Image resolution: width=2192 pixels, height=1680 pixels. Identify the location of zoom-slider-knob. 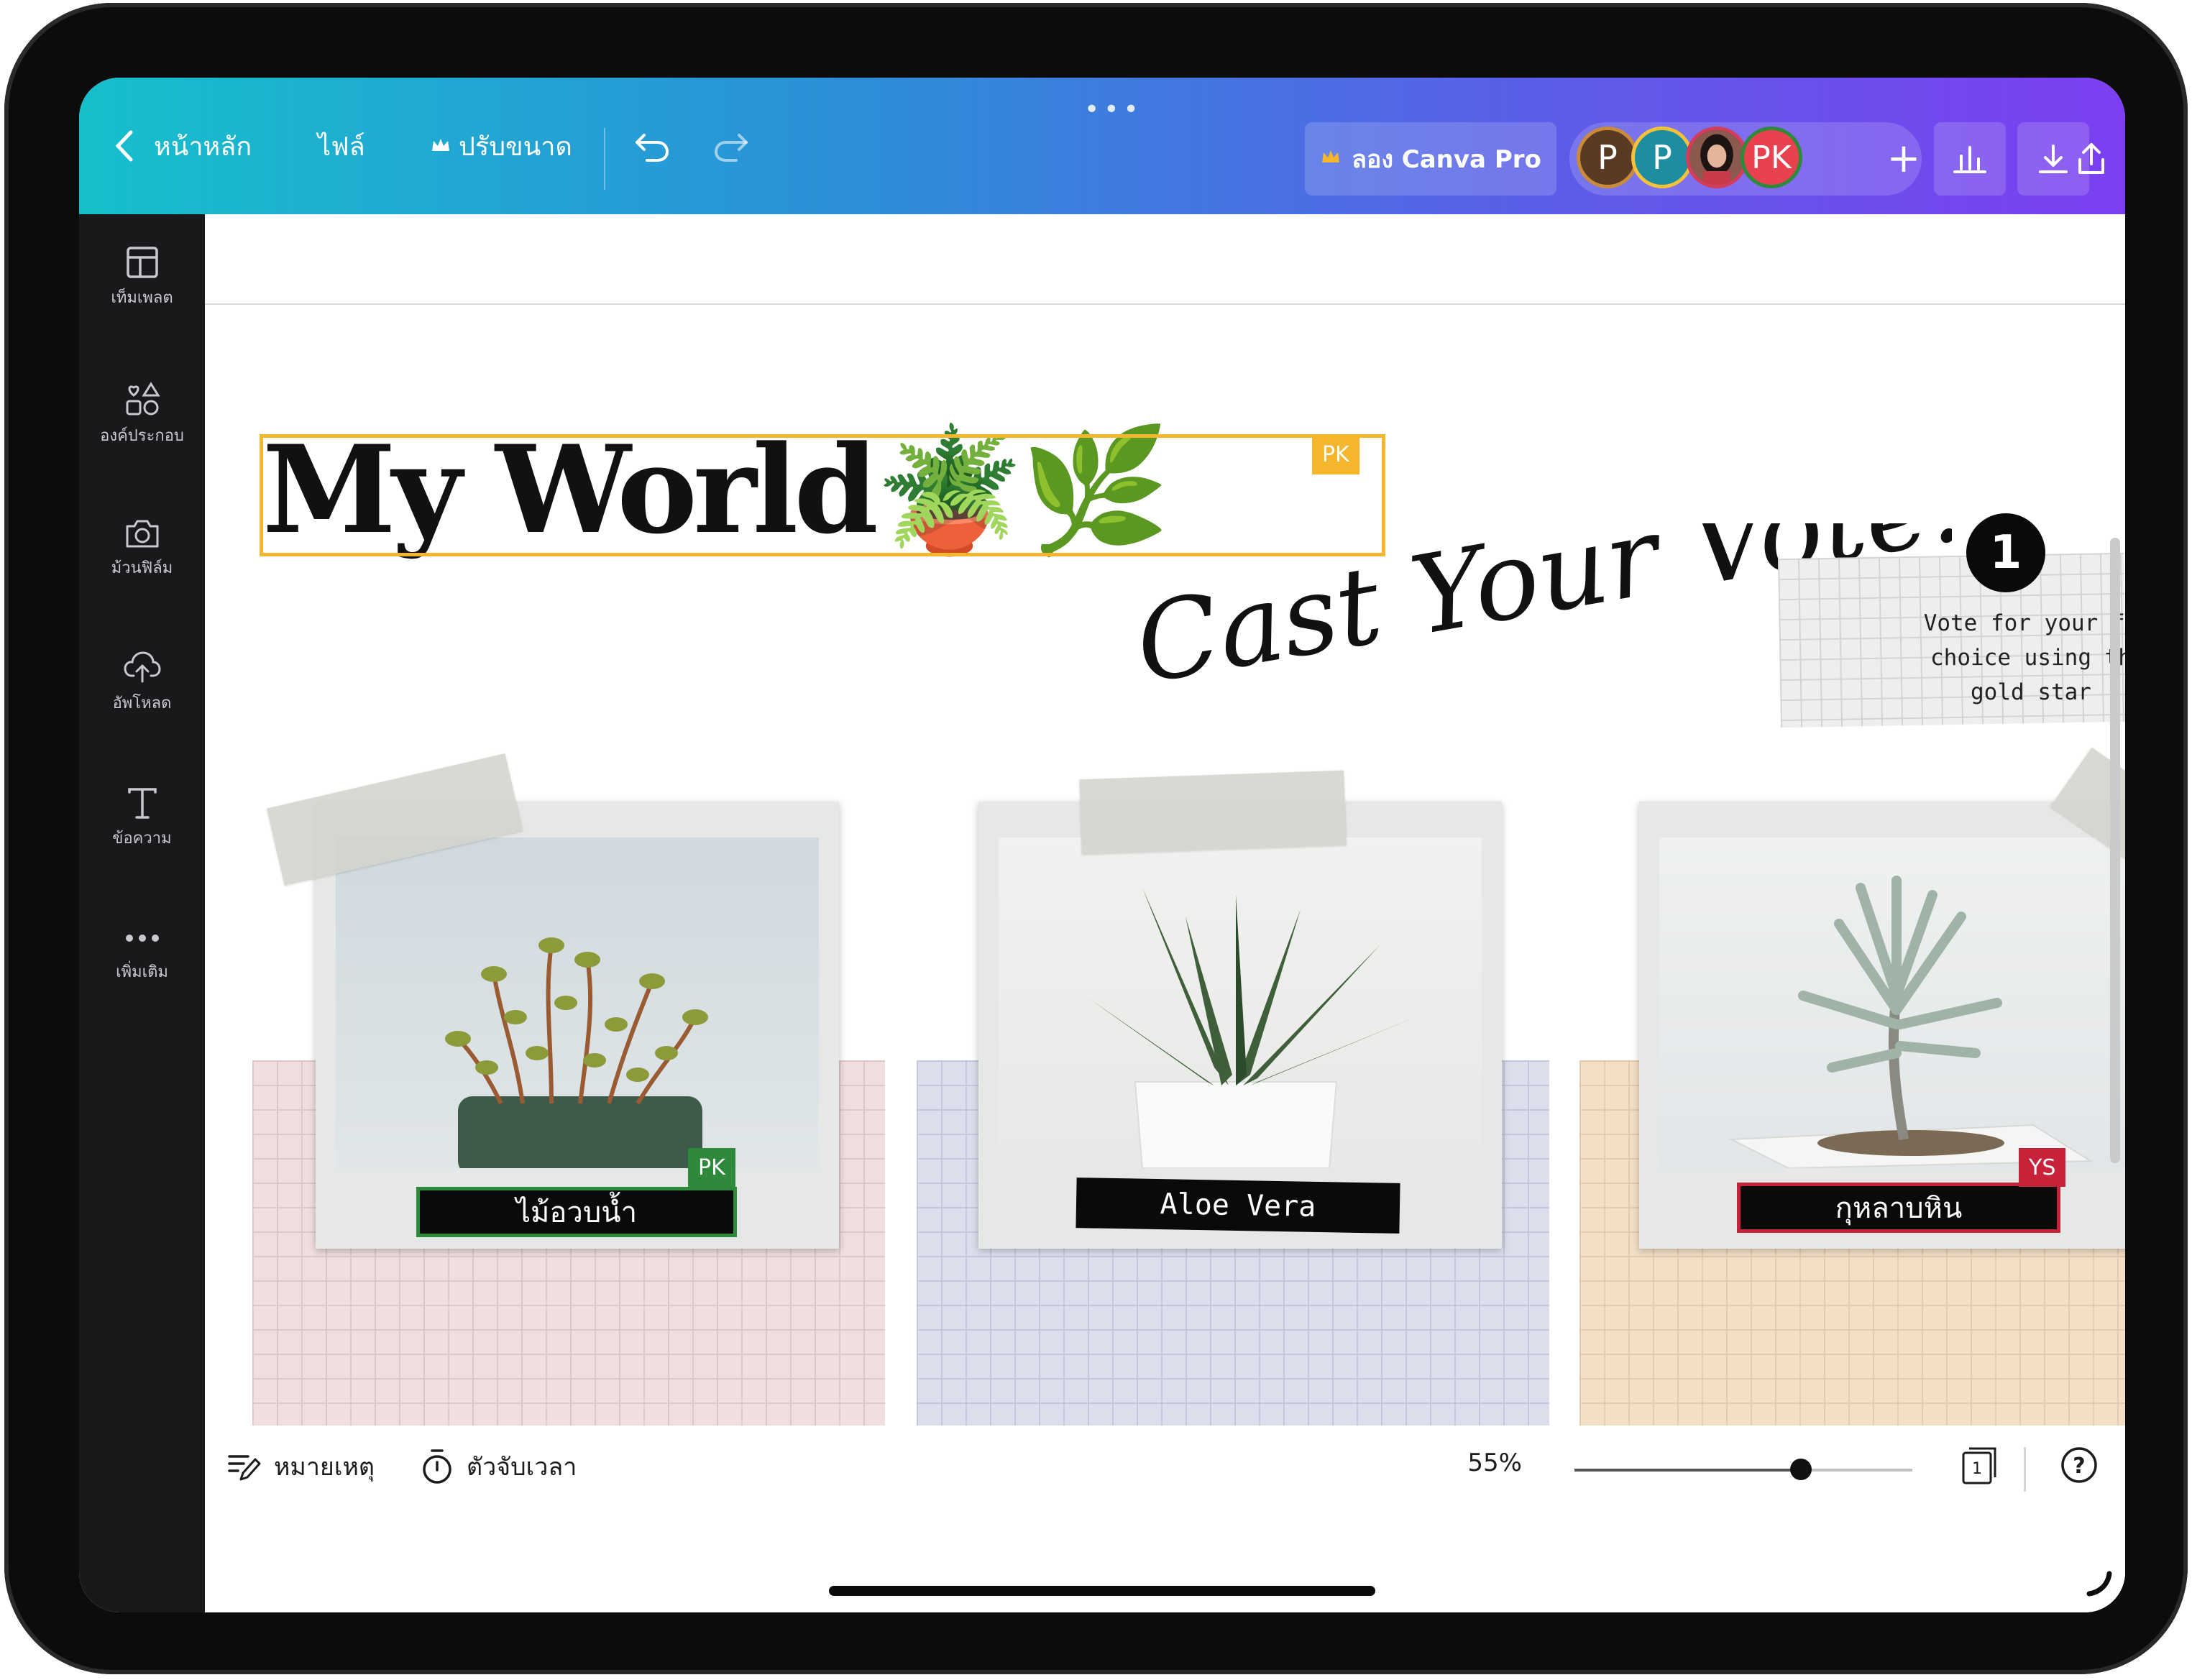
(1801, 1469).